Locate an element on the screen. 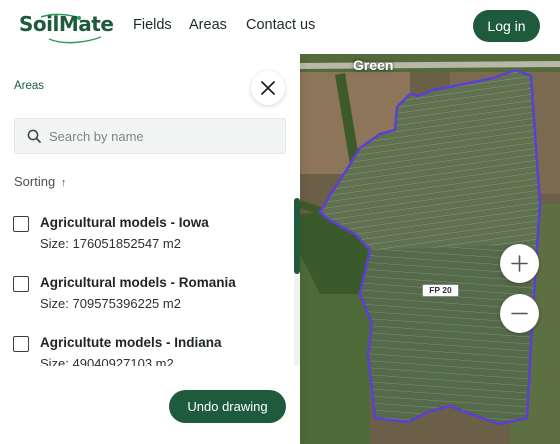 The height and width of the screenshot is (444, 560). sort-arrow-up-icon: ↑ is located at coordinates (63, 183).